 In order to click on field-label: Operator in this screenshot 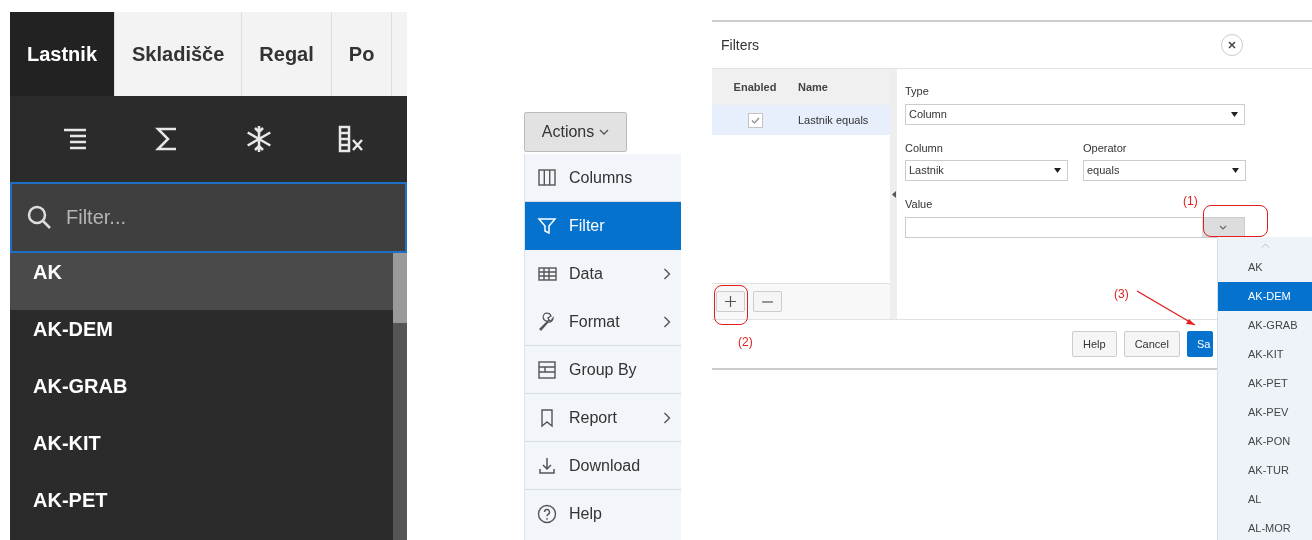, I will do `click(1105, 148)`.